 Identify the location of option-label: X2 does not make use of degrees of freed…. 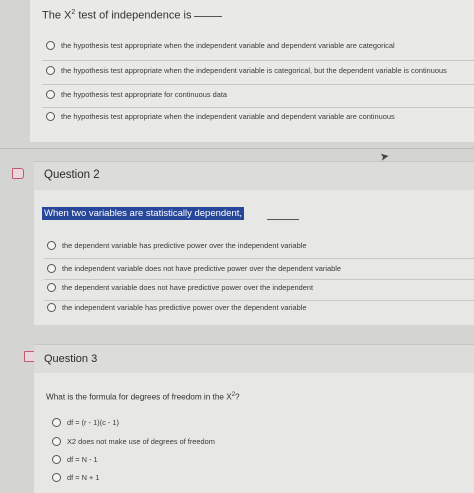
(141, 441).